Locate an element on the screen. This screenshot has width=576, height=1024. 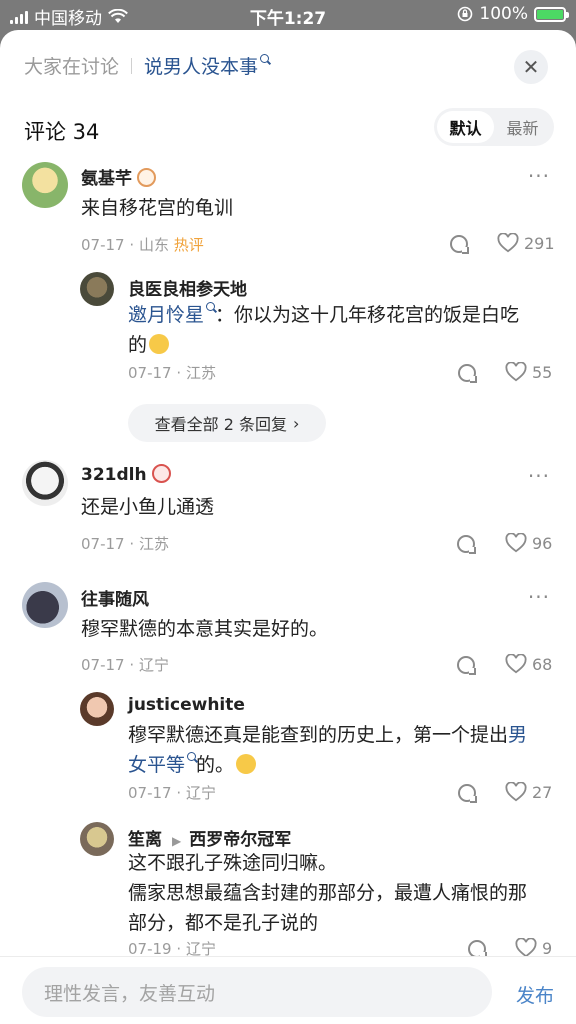
like-button: 9 is located at coordinates (533, 948).